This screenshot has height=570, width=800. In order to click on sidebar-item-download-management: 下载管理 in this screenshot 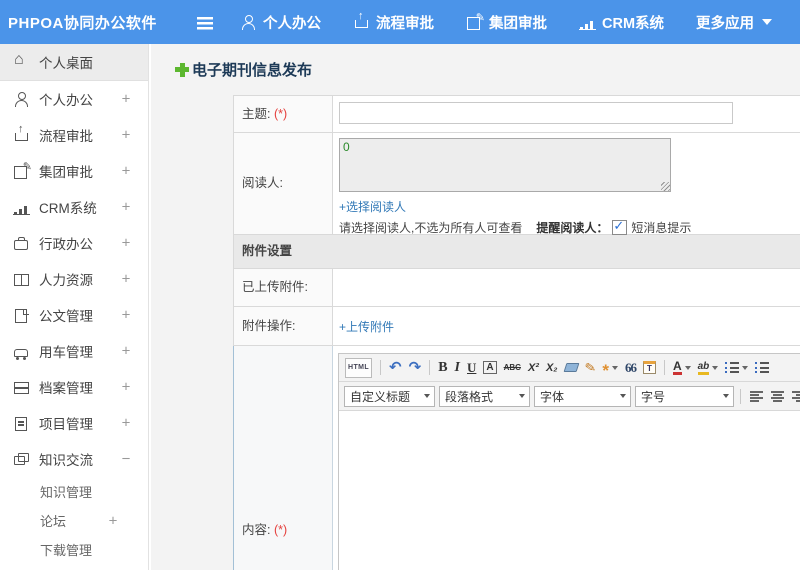, I will do `click(74, 549)`.